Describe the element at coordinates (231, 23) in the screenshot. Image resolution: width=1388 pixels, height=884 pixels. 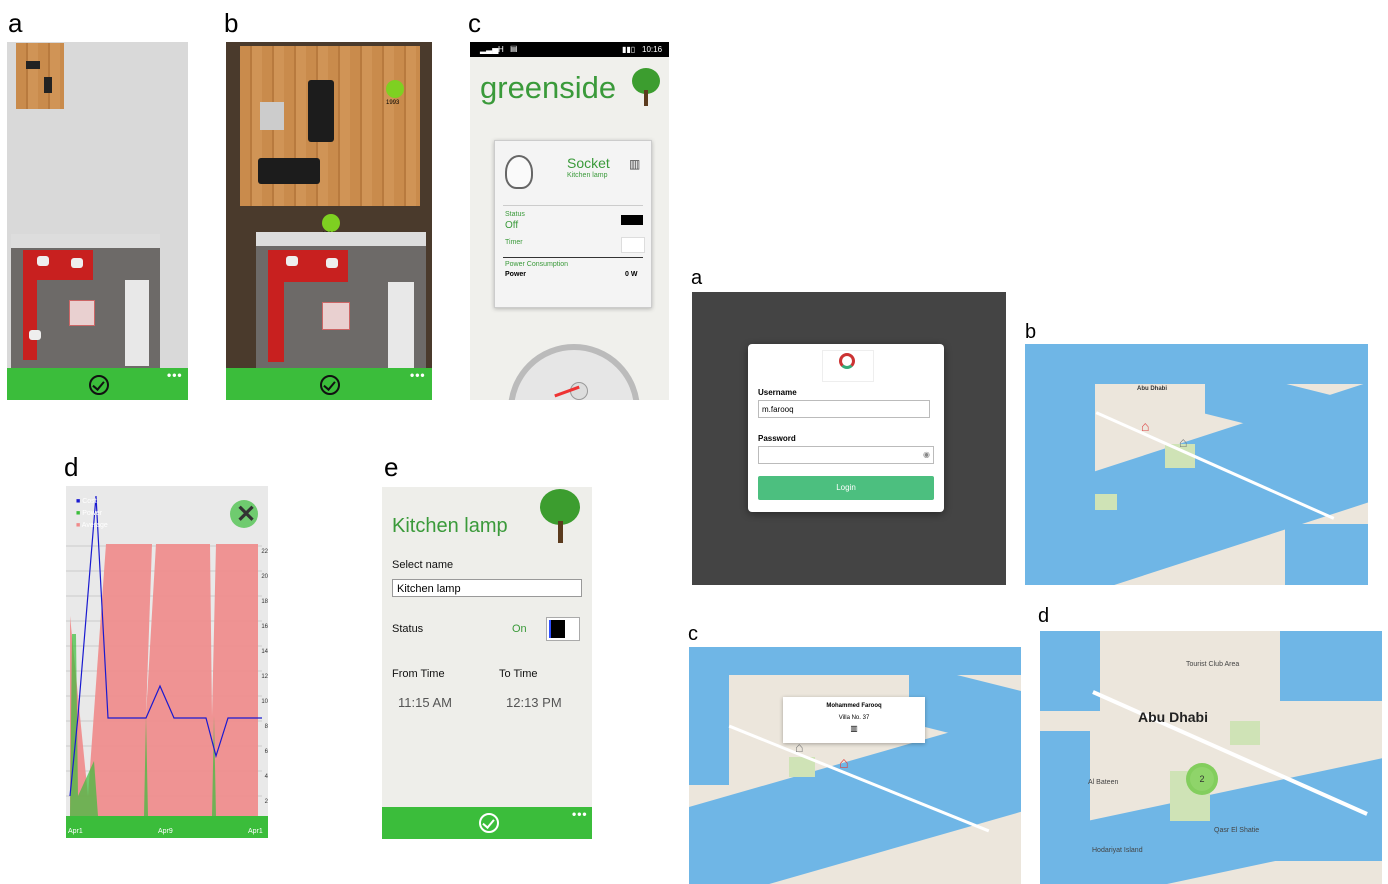
I see `panel-label-b: b` at that location.